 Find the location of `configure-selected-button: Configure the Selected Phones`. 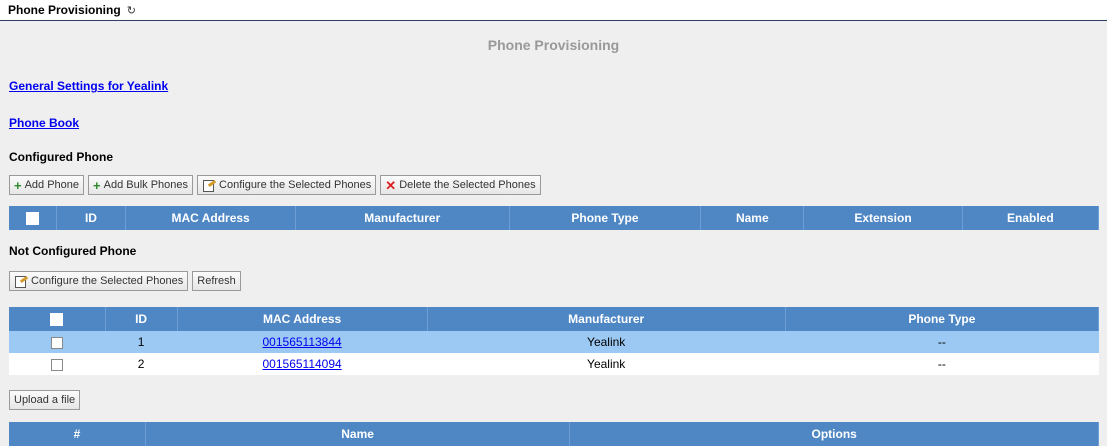

configure-selected-button: Configure the Selected Phones is located at coordinates (287, 185).